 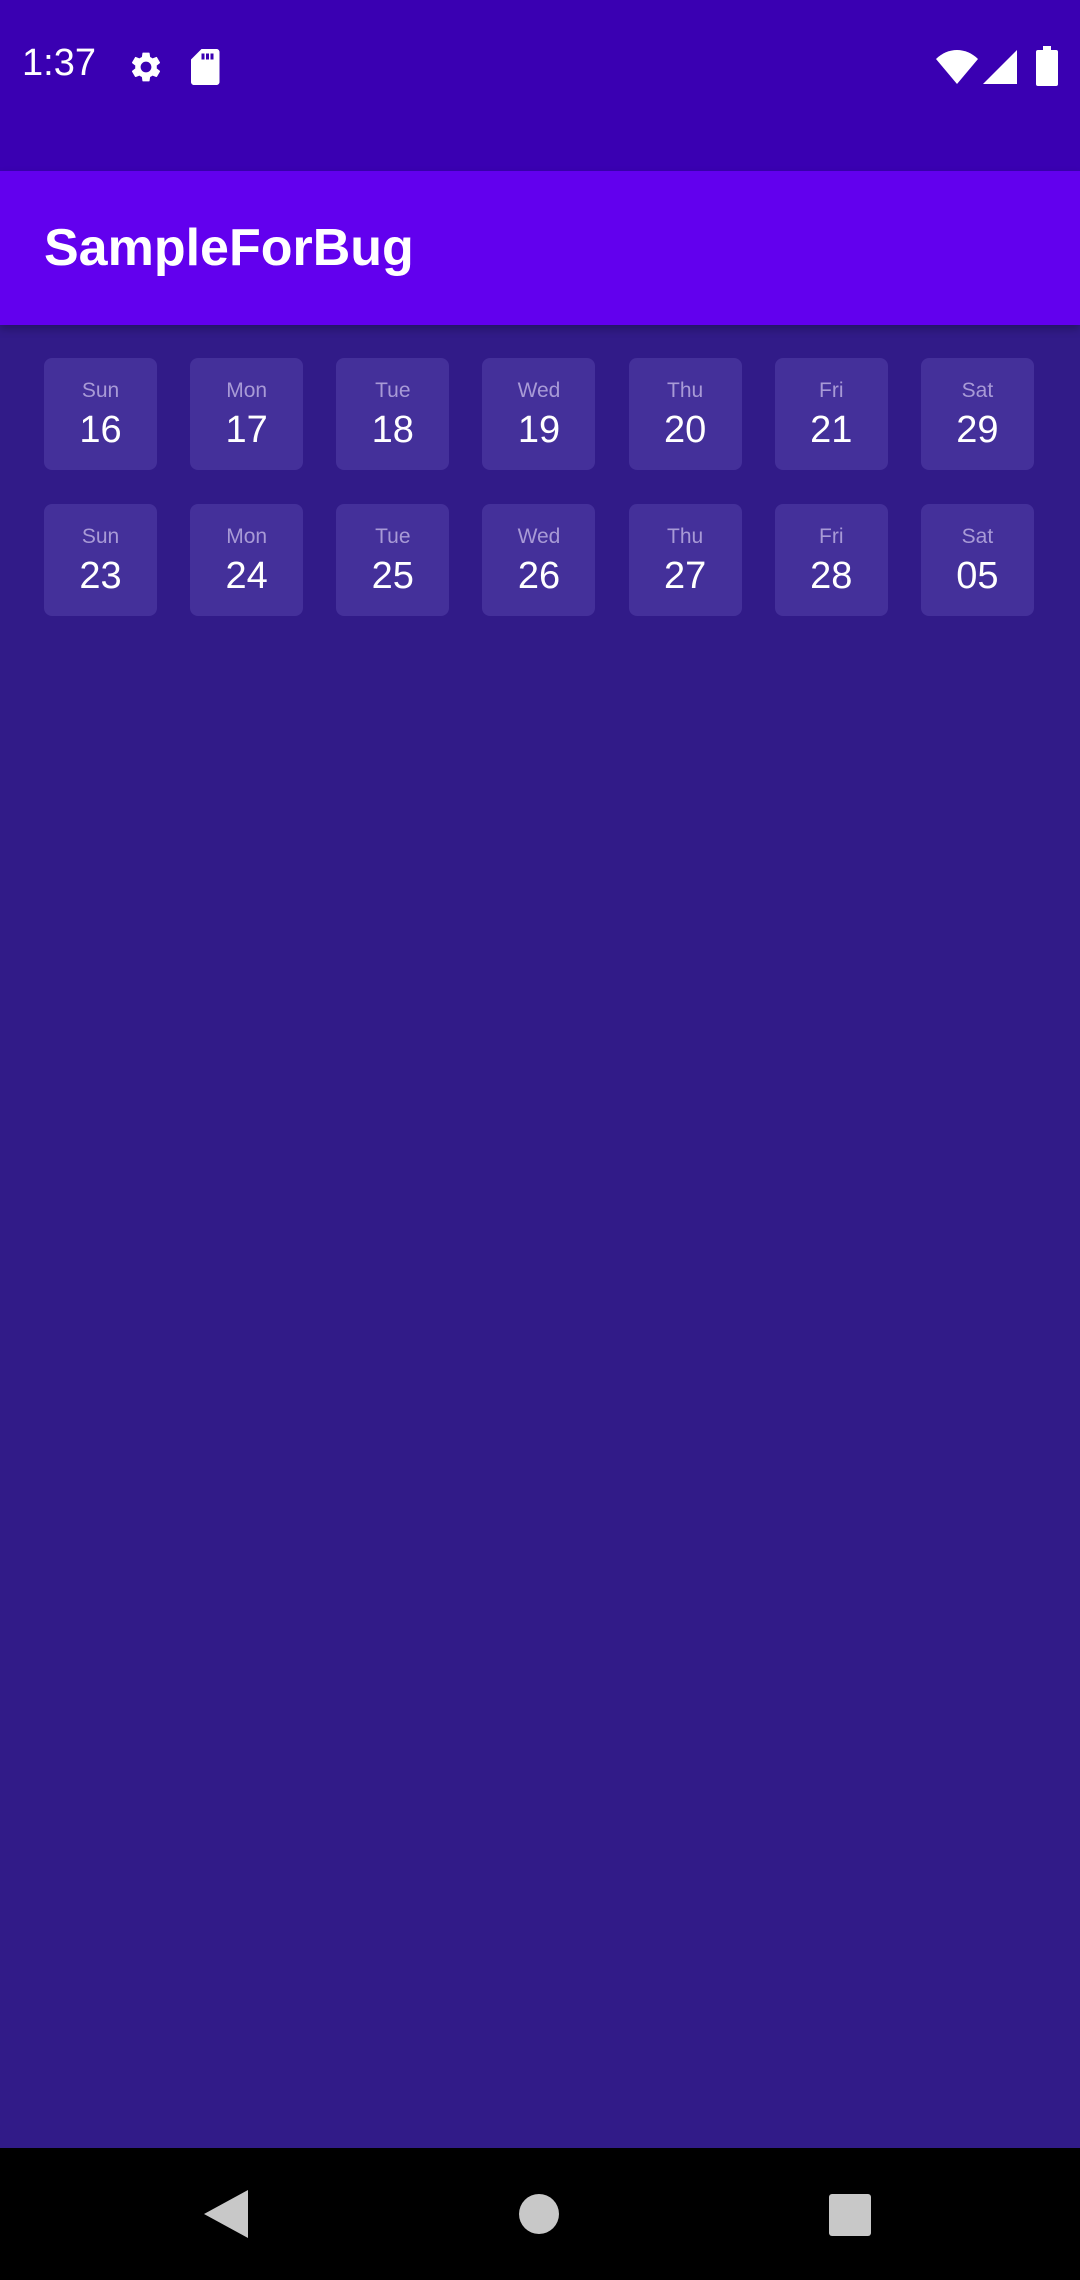 I want to click on day-cell: Wed 26, so click(x=539, y=560).